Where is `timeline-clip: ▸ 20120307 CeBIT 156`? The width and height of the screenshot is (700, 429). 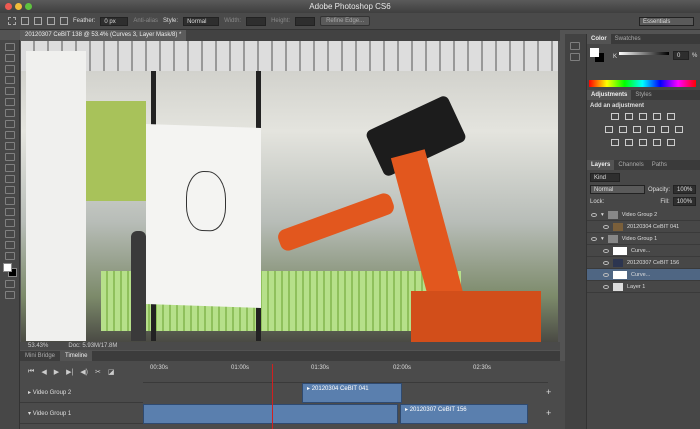
timeline-clip: ▸ 20120307 CeBIT 156 is located at coordinates (464, 414).